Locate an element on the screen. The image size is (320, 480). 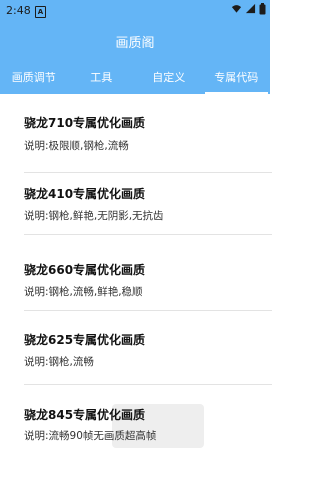
system-icons is located at coordinates (248, 9).